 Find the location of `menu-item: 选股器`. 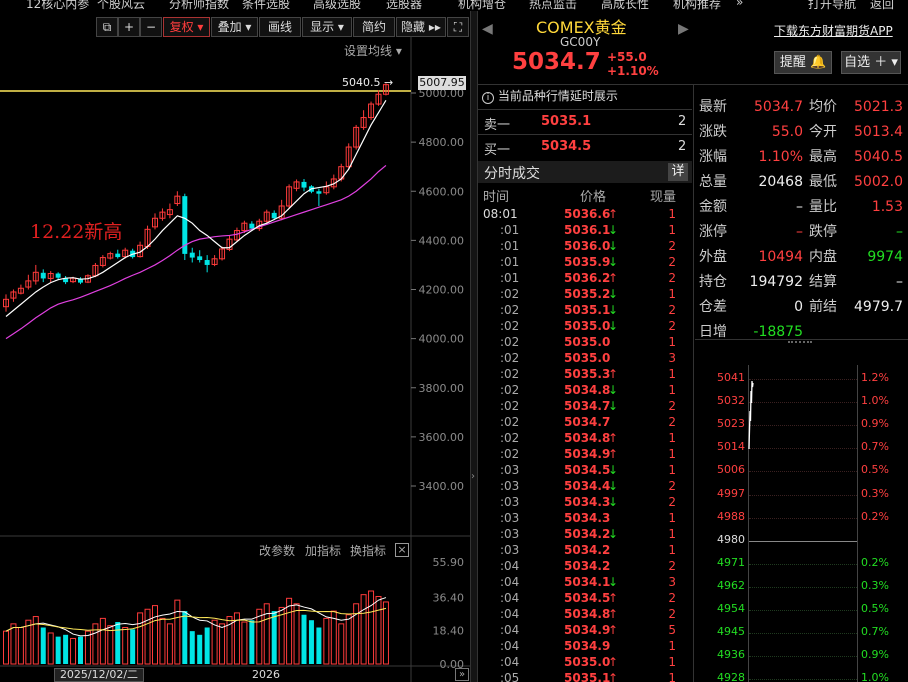

menu-item: 选股器 is located at coordinates (404, 5).